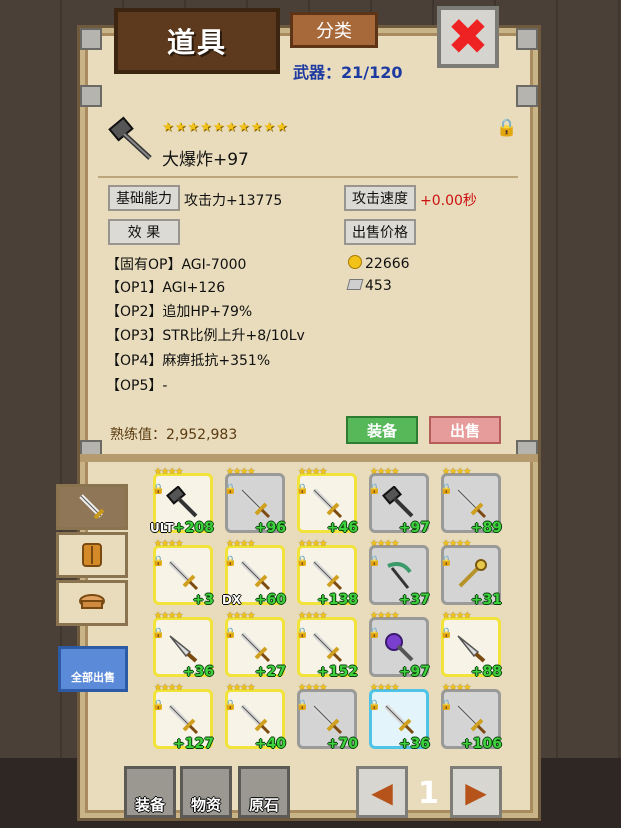 Image resolution: width=621 pixels, height=828 pixels. Describe the element at coordinates (162, 528) in the screenshot. I see `slot-tag: ULT` at that location.